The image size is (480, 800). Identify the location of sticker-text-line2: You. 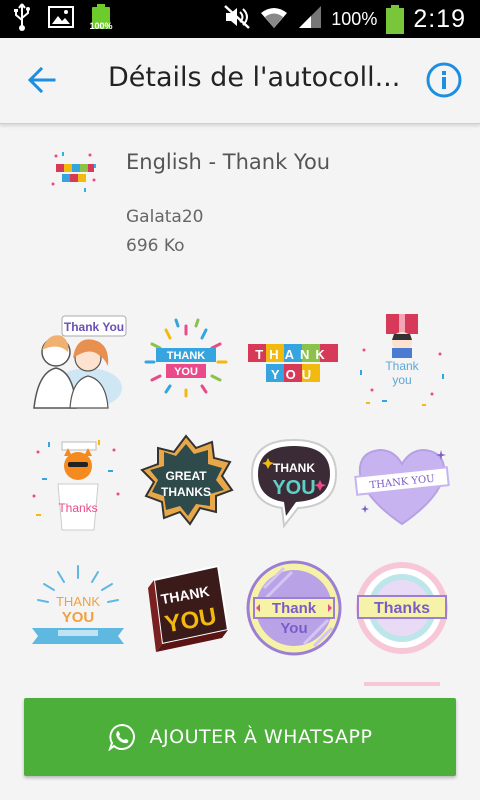
(293, 628).